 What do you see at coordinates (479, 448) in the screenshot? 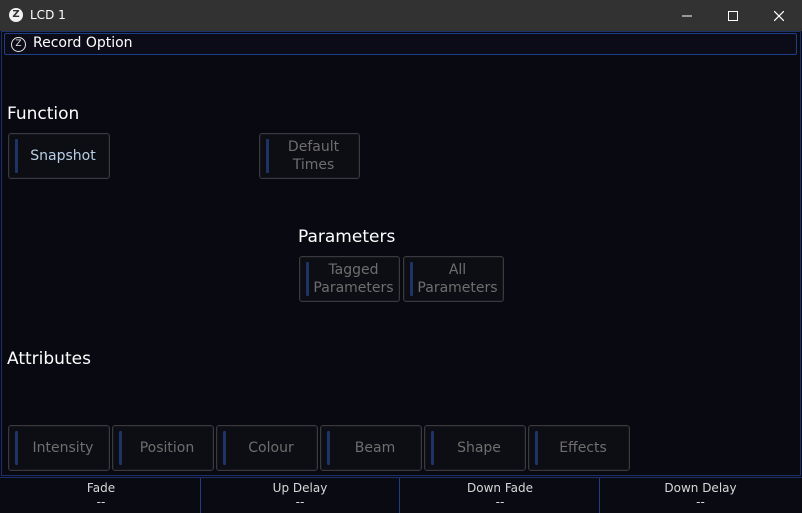
I see `shape-button-label: Shape` at bounding box center [479, 448].